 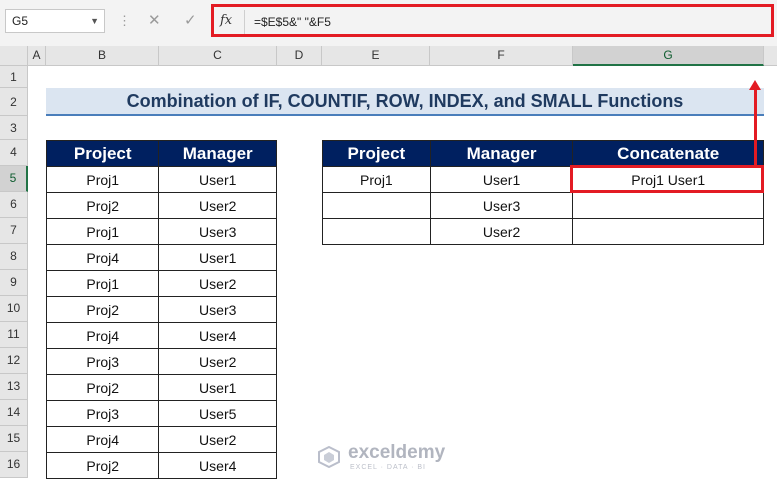 What do you see at coordinates (154, 20) in the screenshot?
I see `cancel-icon: ✕` at bounding box center [154, 20].